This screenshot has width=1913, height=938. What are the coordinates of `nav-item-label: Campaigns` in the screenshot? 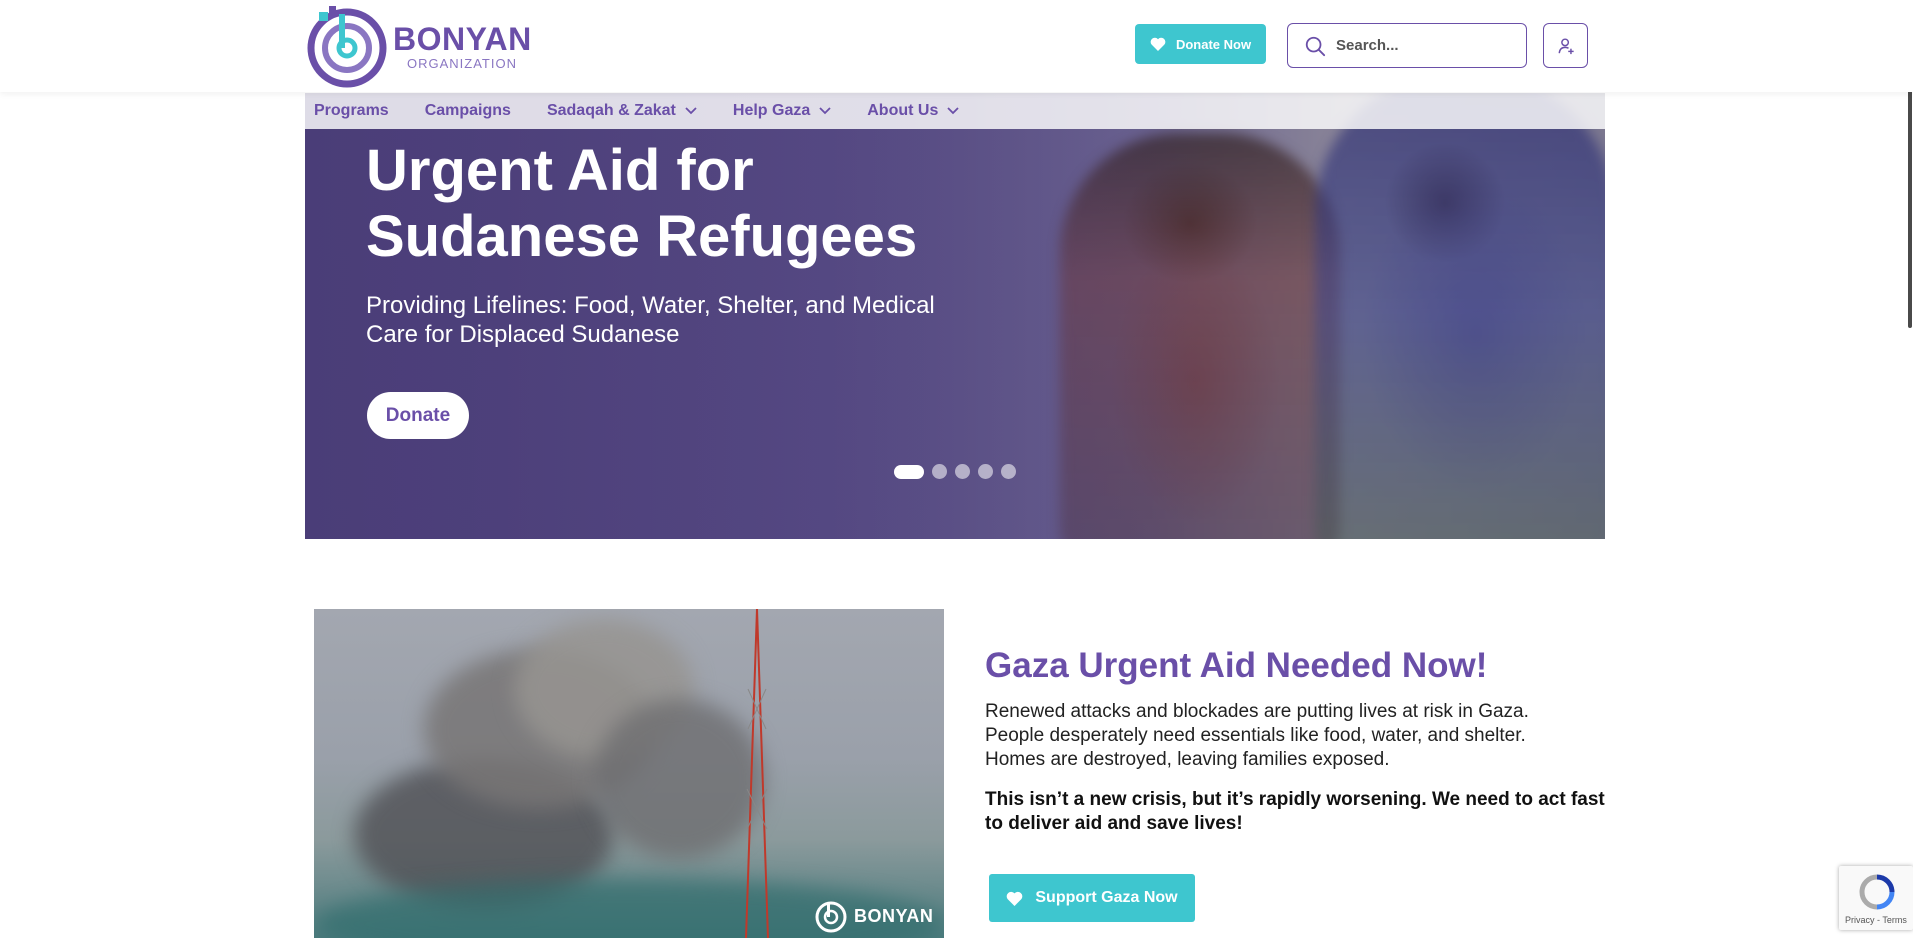 It's located at (467, 110).